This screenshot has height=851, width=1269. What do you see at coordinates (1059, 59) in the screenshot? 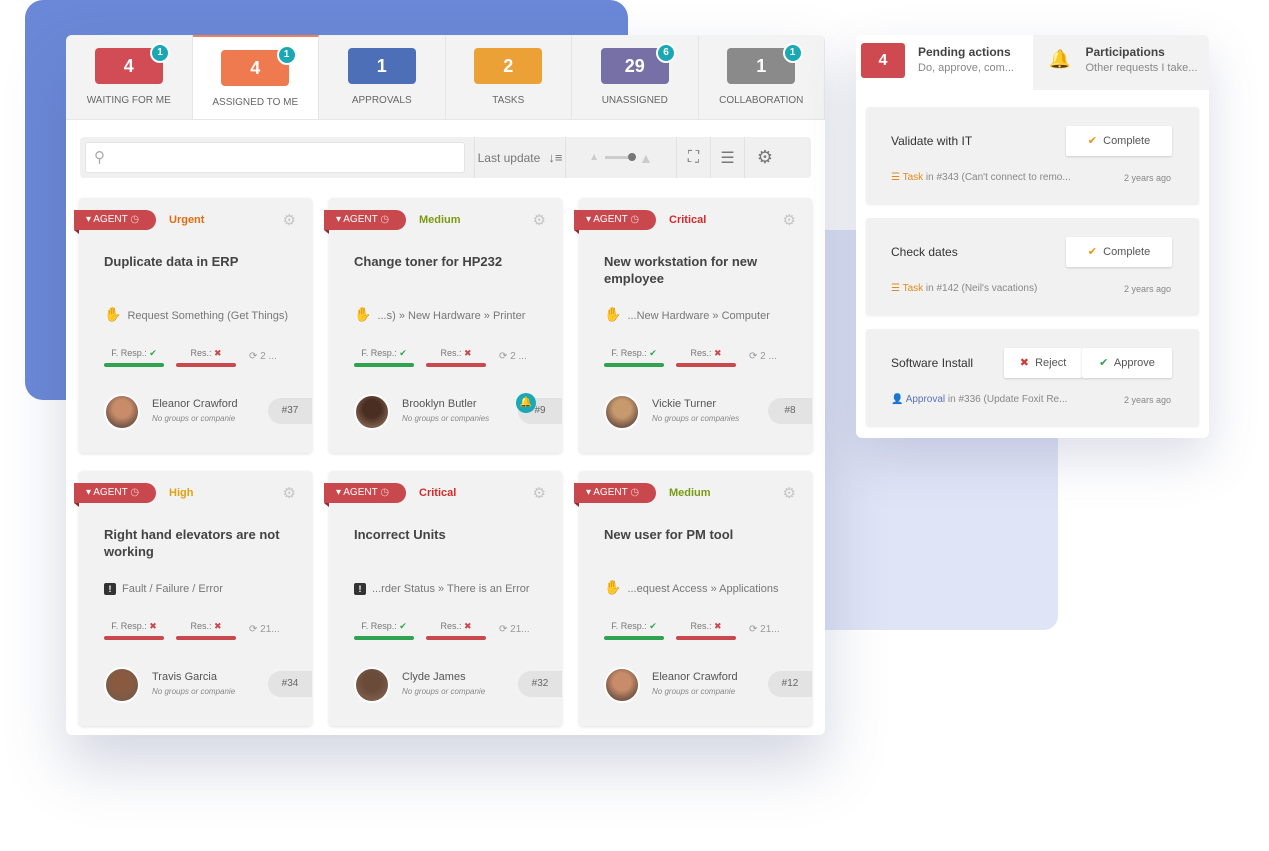
I see `bell-icon: 🔔` at bounding box center [1059, 59].